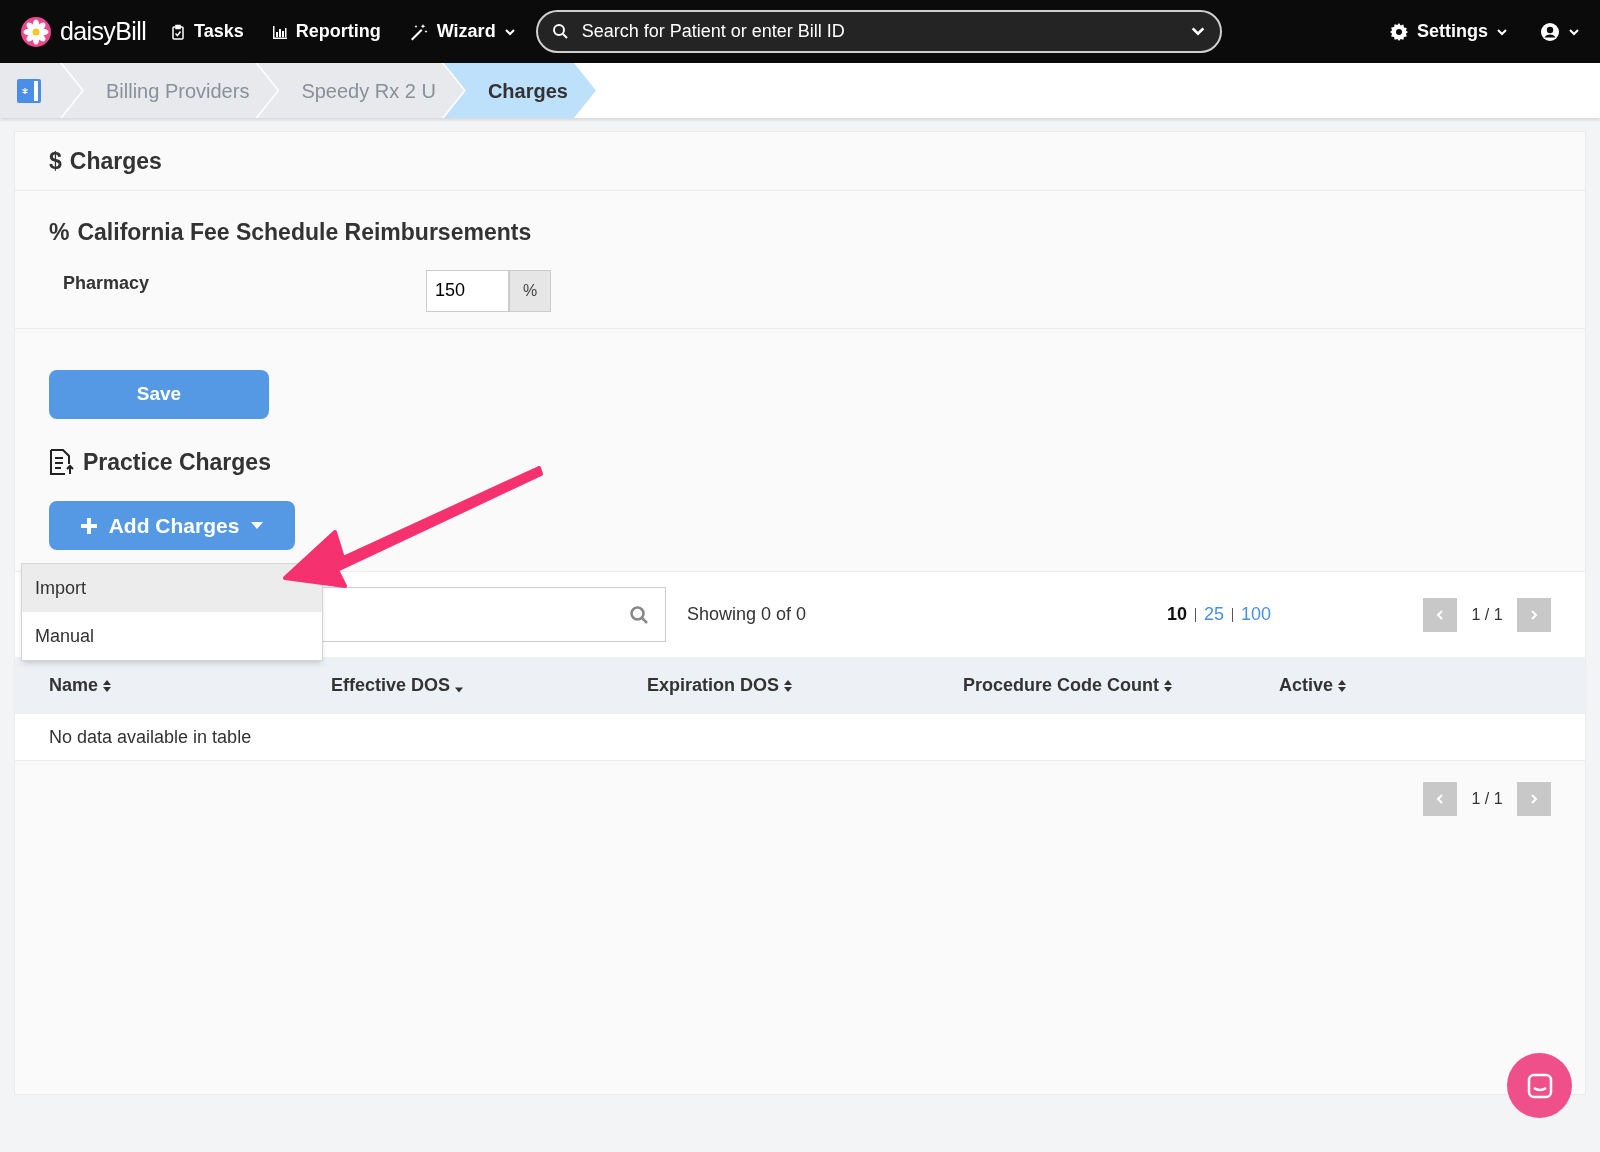 Image resolution: width=1600 pixels, height=1152 pixels. I want to click on nav-link: Tasks, so click(207, 31).